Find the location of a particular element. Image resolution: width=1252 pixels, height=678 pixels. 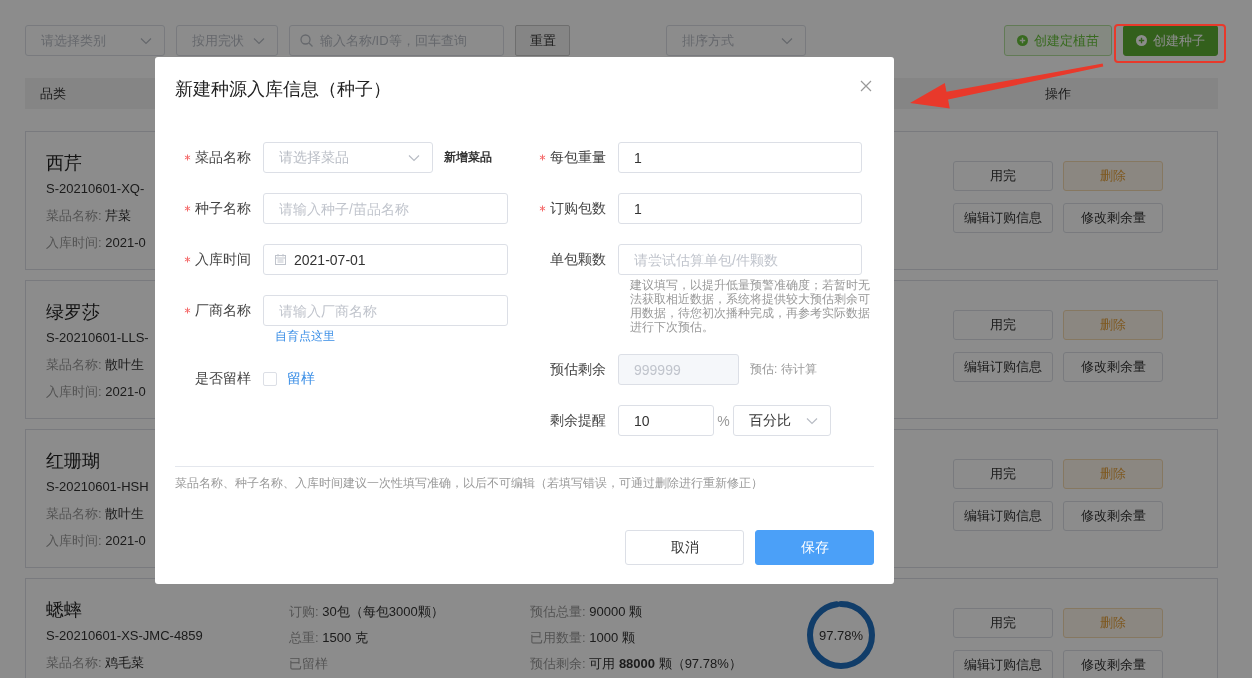

estimate-text: 预估: 待计算 is located at coordinates (783, 369).